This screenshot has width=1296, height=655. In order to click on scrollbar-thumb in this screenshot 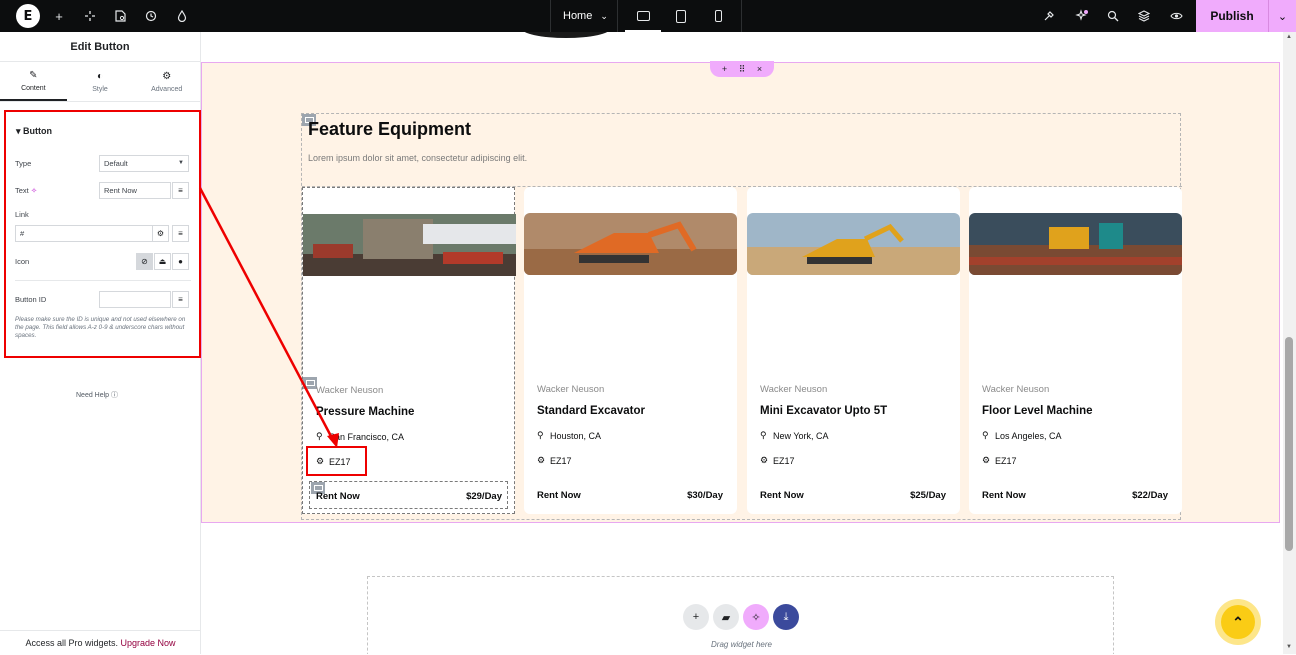, I will do `click(1289, 444)`.